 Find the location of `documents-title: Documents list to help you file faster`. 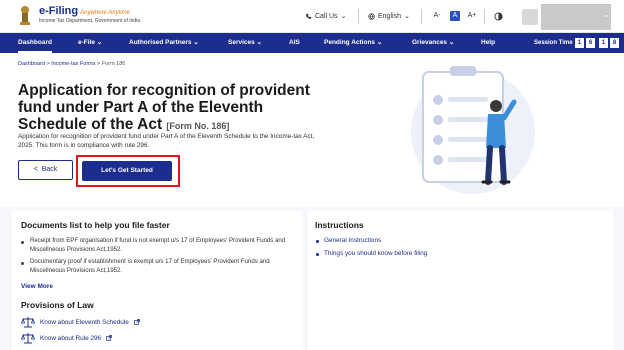

documents-title: Documents list to help you file faster is located at coordinates (95, 225).